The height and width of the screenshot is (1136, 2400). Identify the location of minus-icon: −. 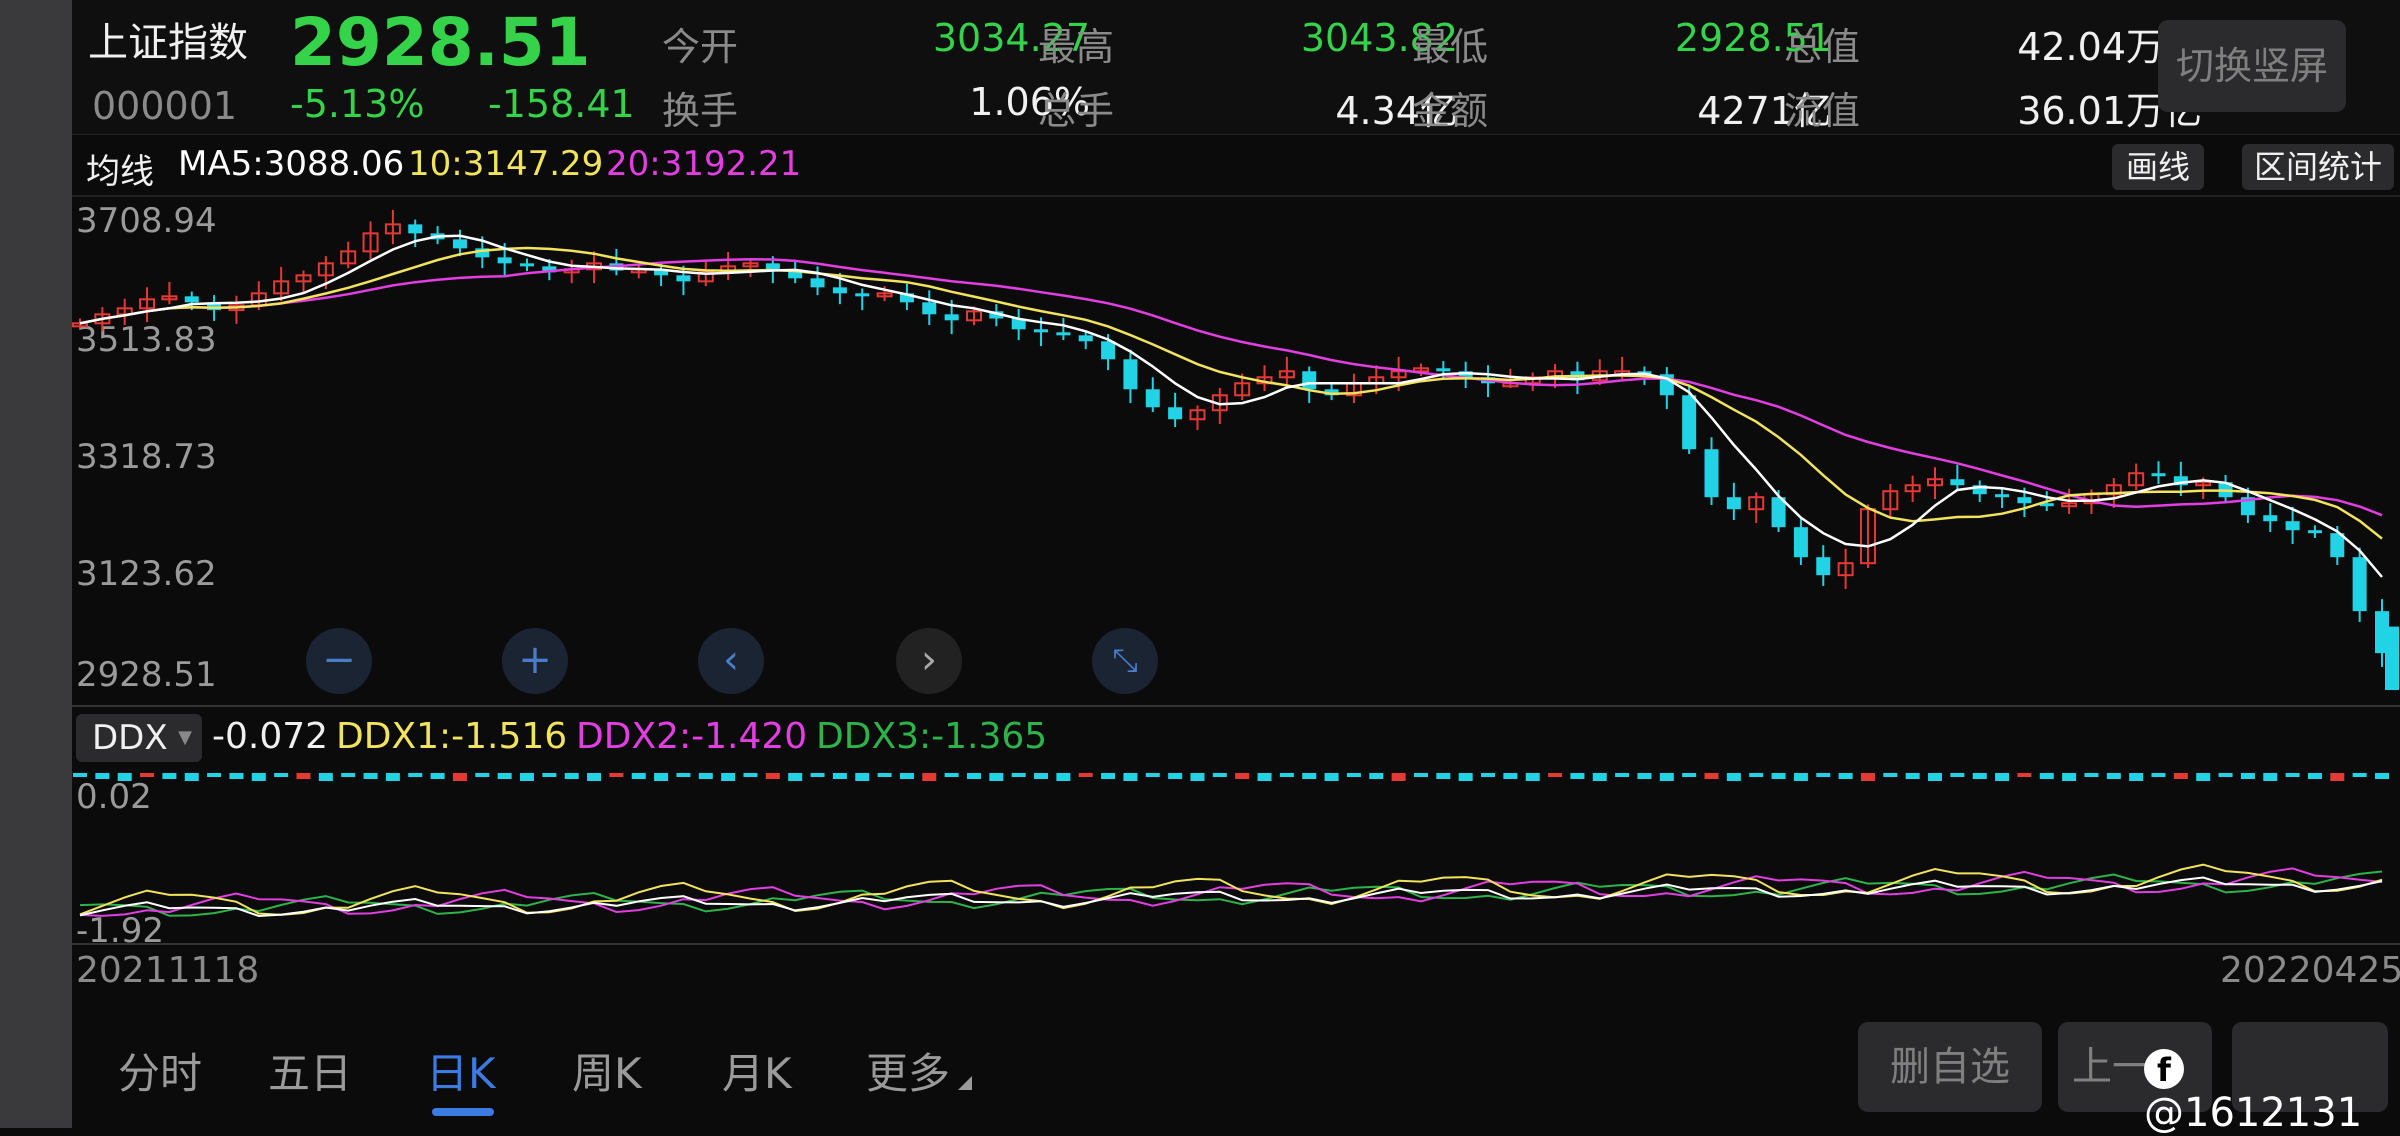
(339, 661).